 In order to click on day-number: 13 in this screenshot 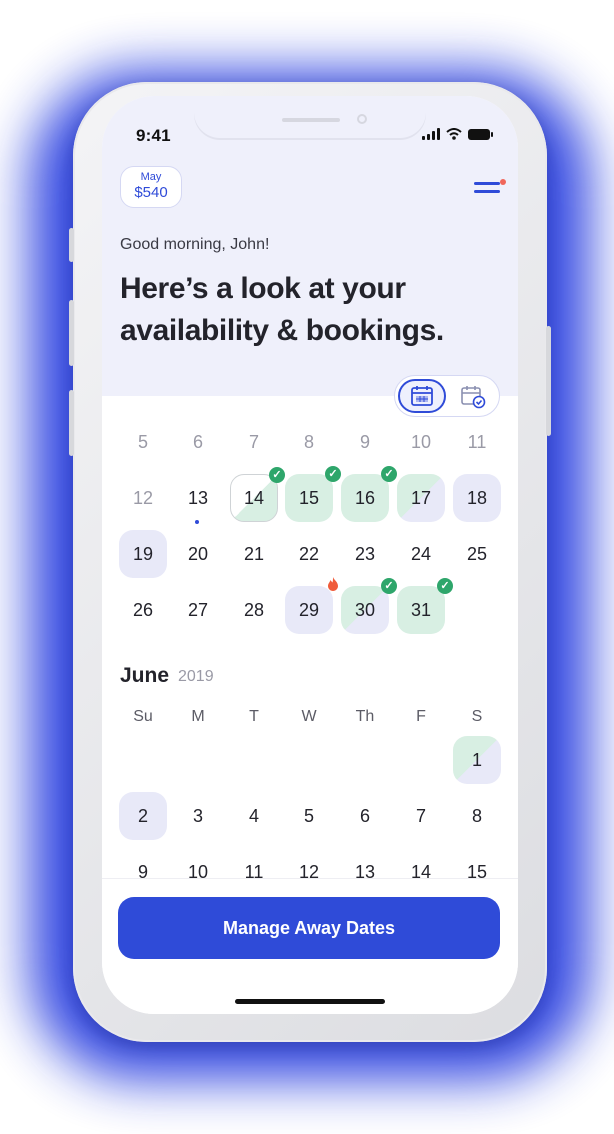, I will do `click(198, 497)`.